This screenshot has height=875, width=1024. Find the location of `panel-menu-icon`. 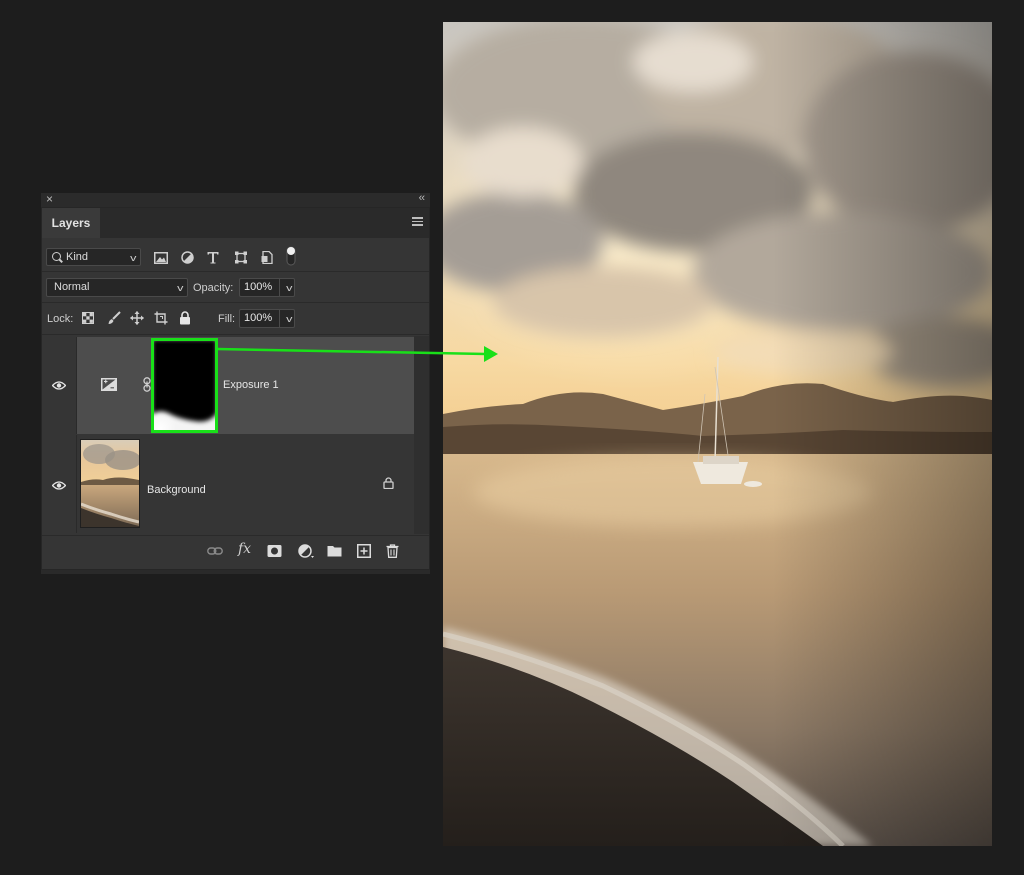

panel-menu-icon is located at coordinates (417, 222).